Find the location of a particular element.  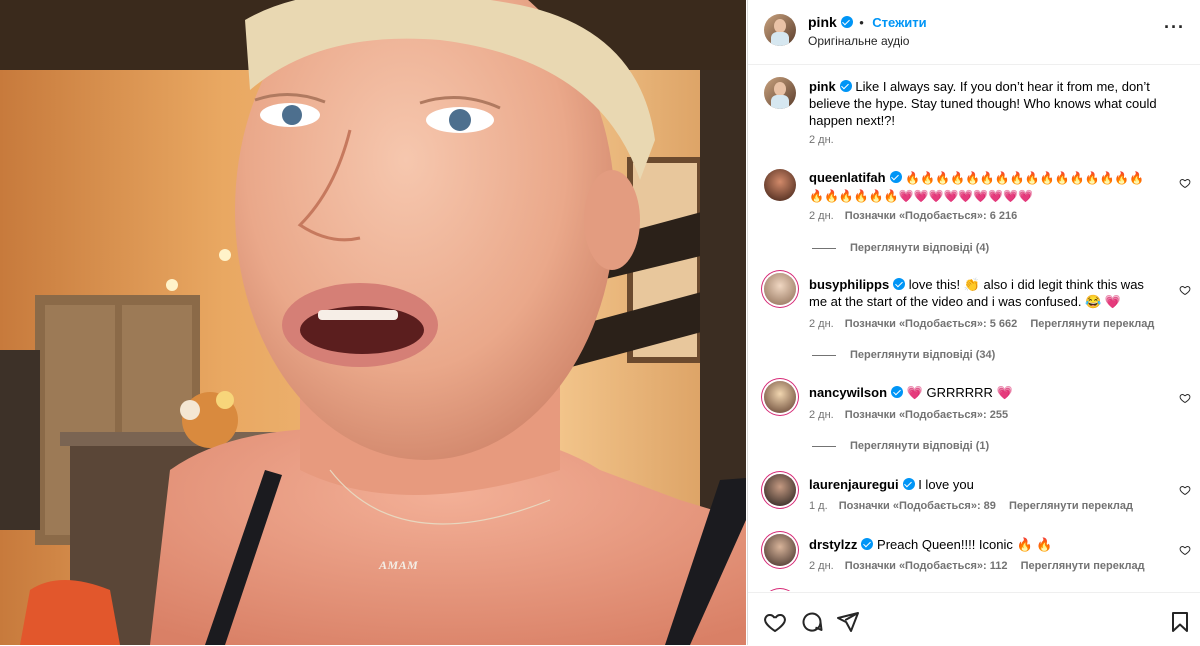

comment-username: drstylzz is located at coordinates (833, 544).